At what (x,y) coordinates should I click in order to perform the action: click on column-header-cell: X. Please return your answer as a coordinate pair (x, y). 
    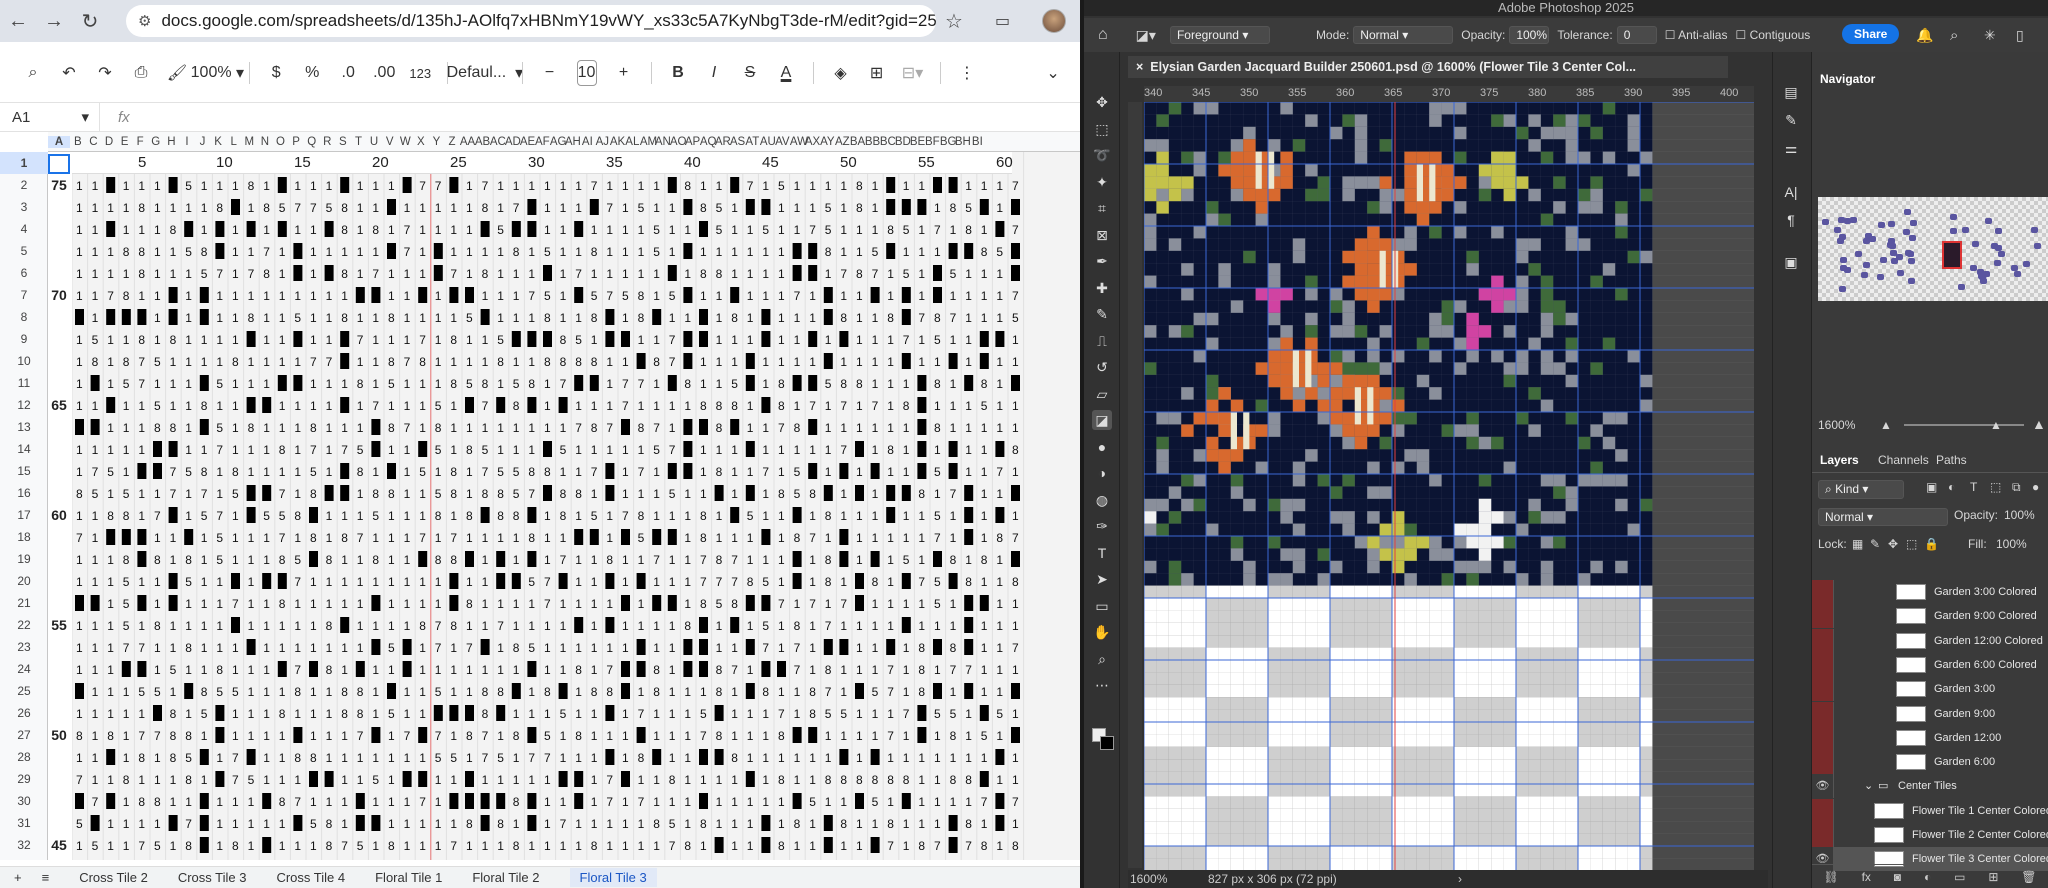
    Looking at the image, I should click on (421, 142).